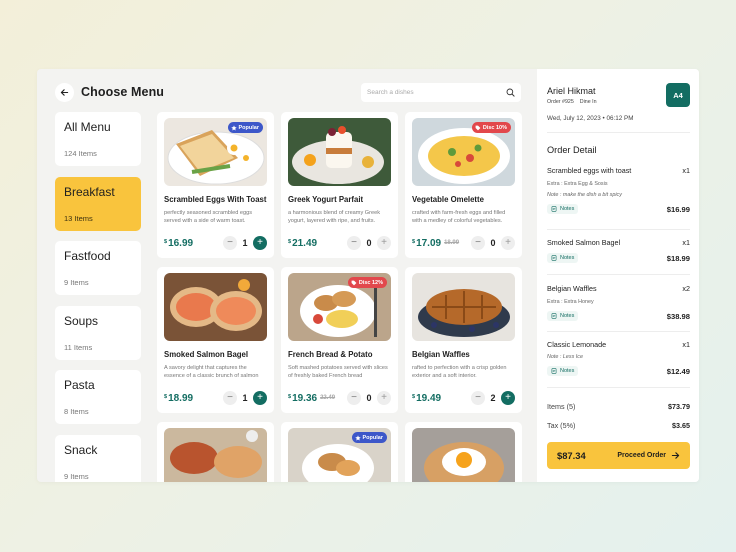 The image size is (736, 552). Describe the element at coordinates (478, 127) in the screenshot. I see `tag-icon` at that location.